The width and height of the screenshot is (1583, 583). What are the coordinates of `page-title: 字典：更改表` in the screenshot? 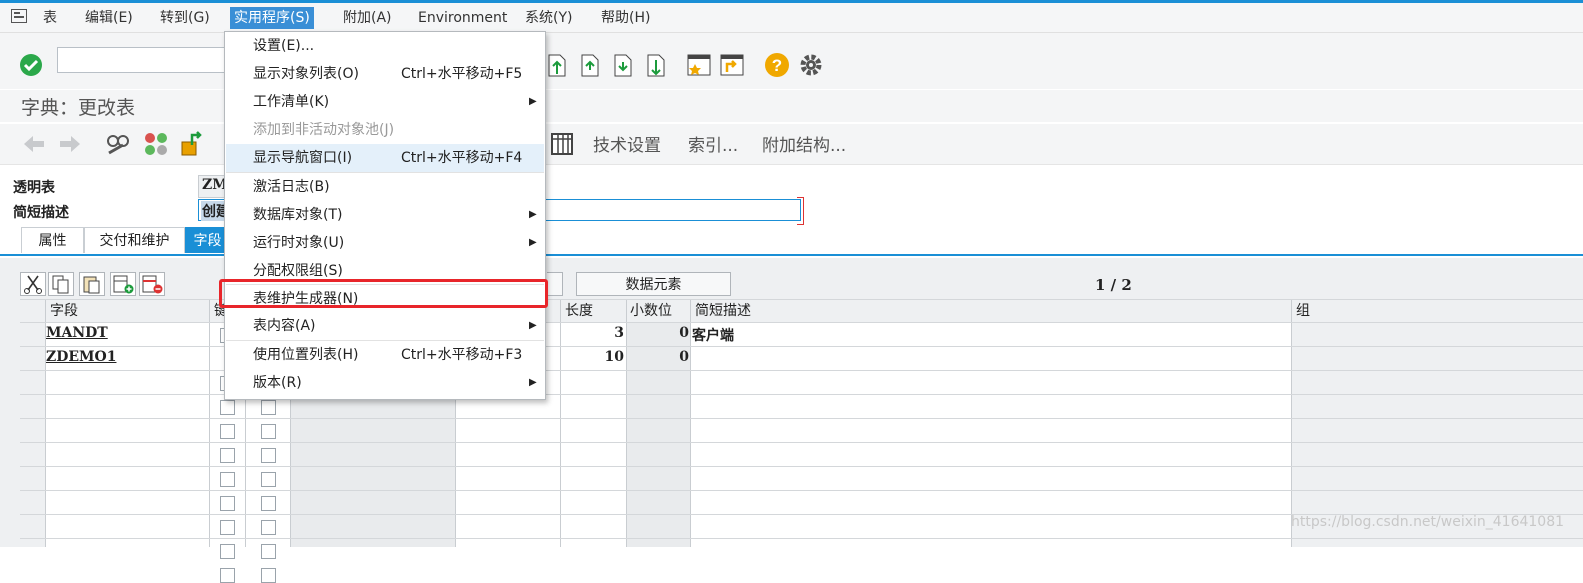 It's located at (78, 108).